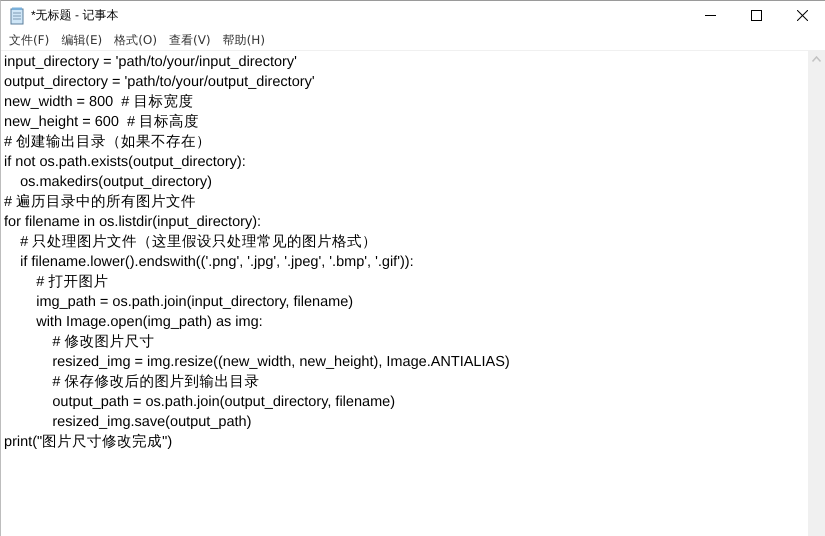 The width and height of the screenshot is (825, 536). I want to click on menu-item: 编辑(E), so click(81, 40).